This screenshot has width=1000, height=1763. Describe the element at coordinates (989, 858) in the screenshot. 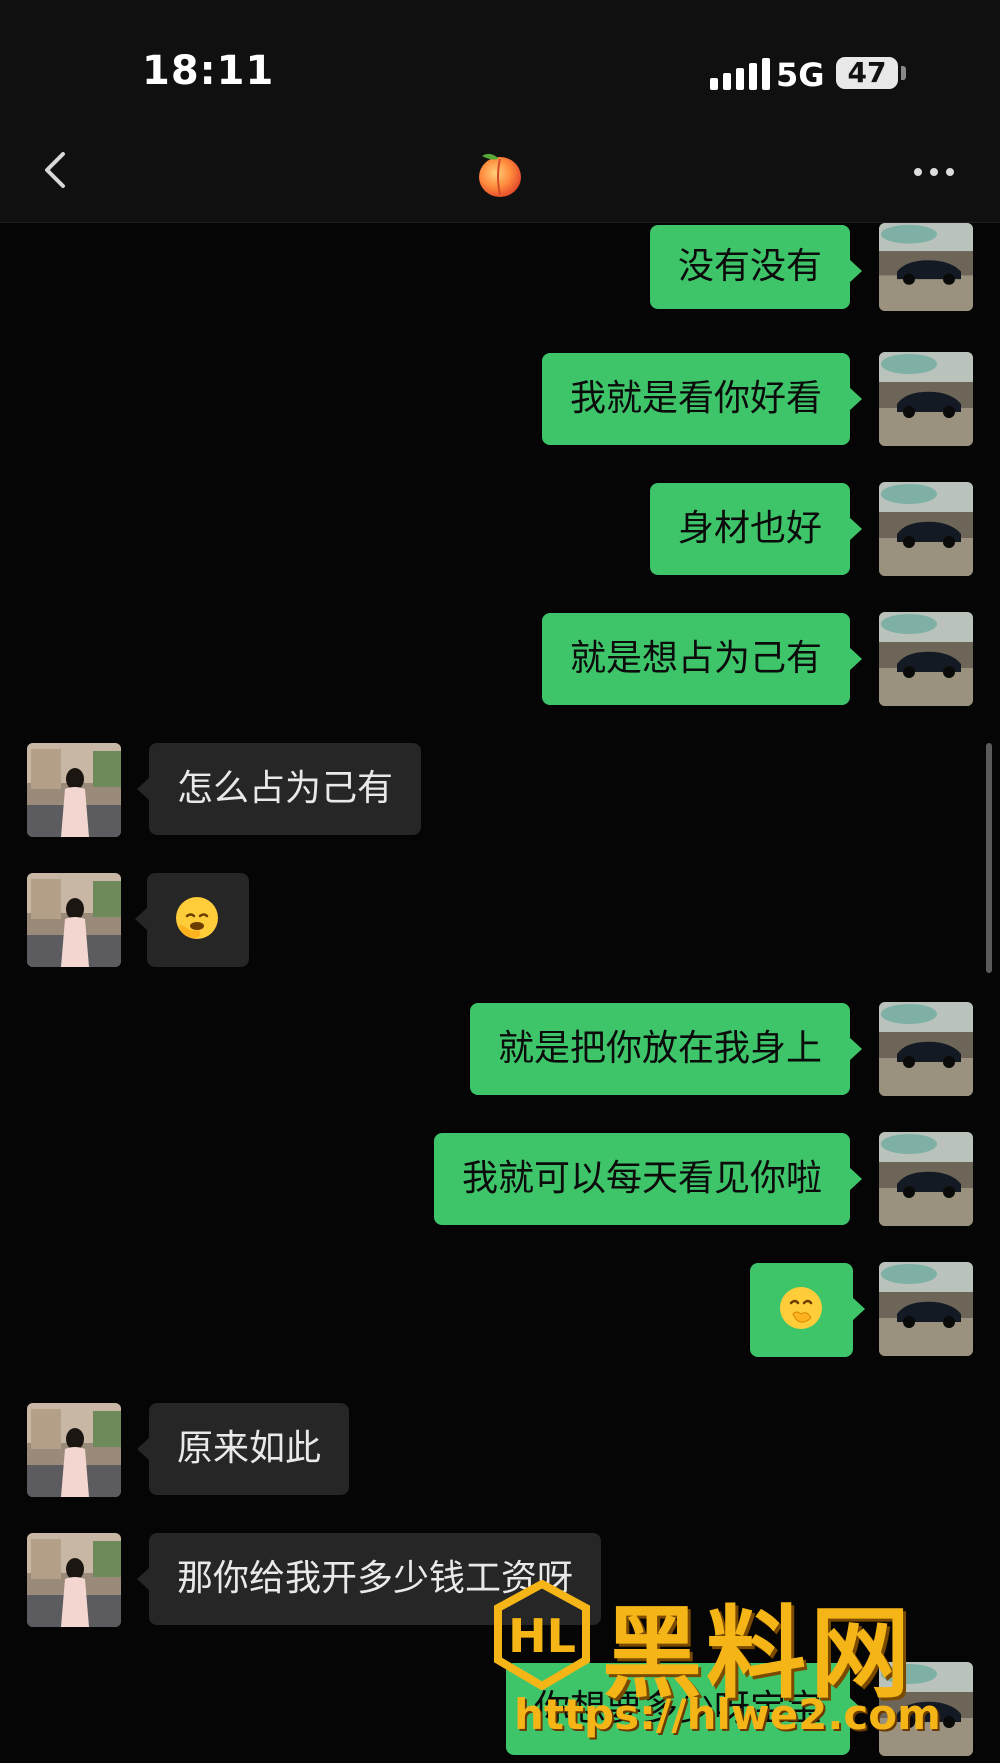

I see `scrollbar` at that location.